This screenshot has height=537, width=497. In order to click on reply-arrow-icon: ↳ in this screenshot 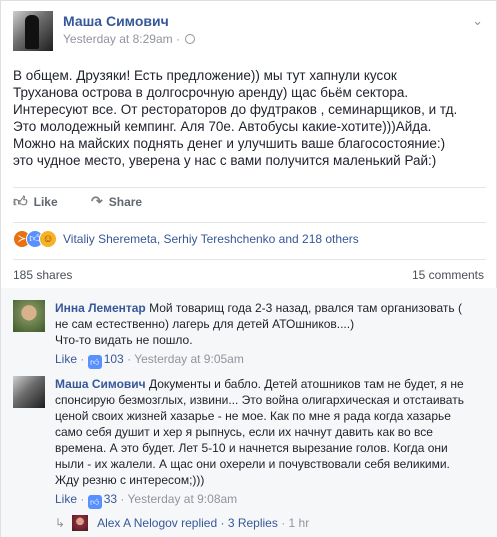, I will do `click(60, 523)`.